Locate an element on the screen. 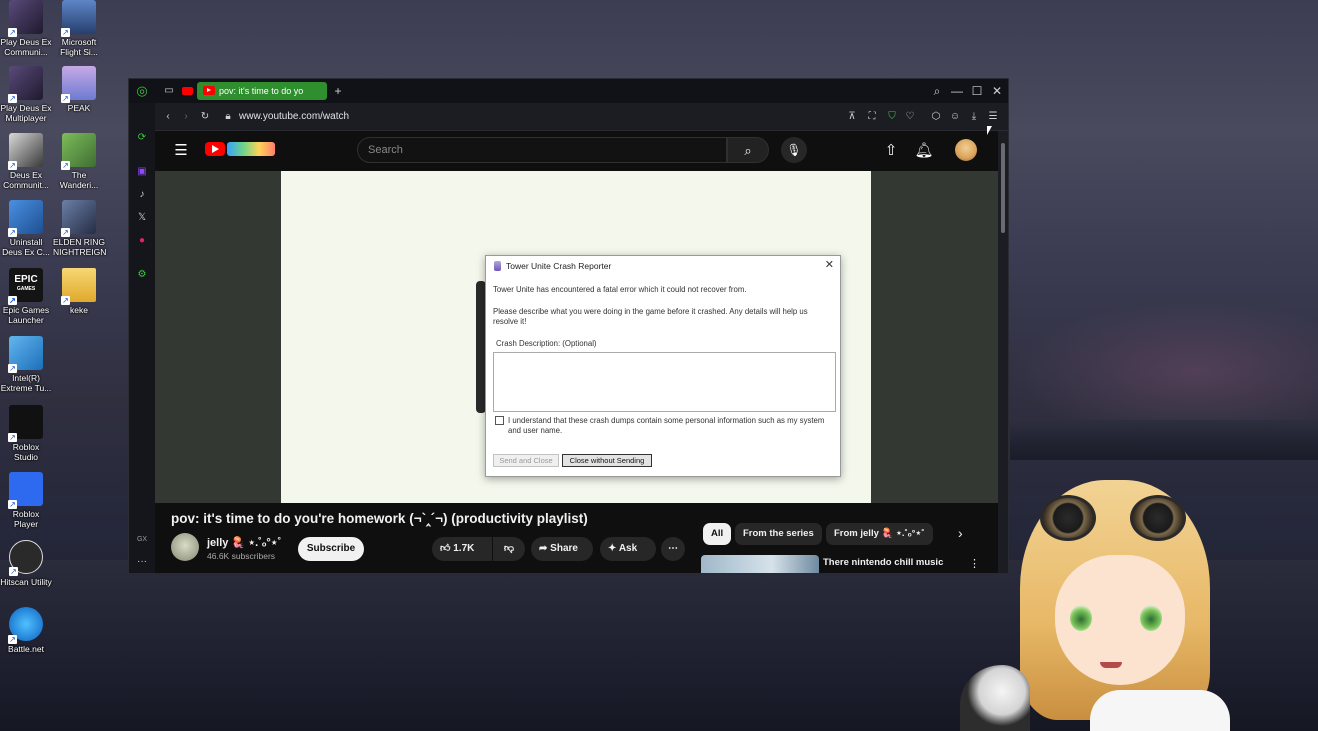 This screenshot has width=1318, height=731. heart-icon: ♡ is located at coordinates (910, 117).